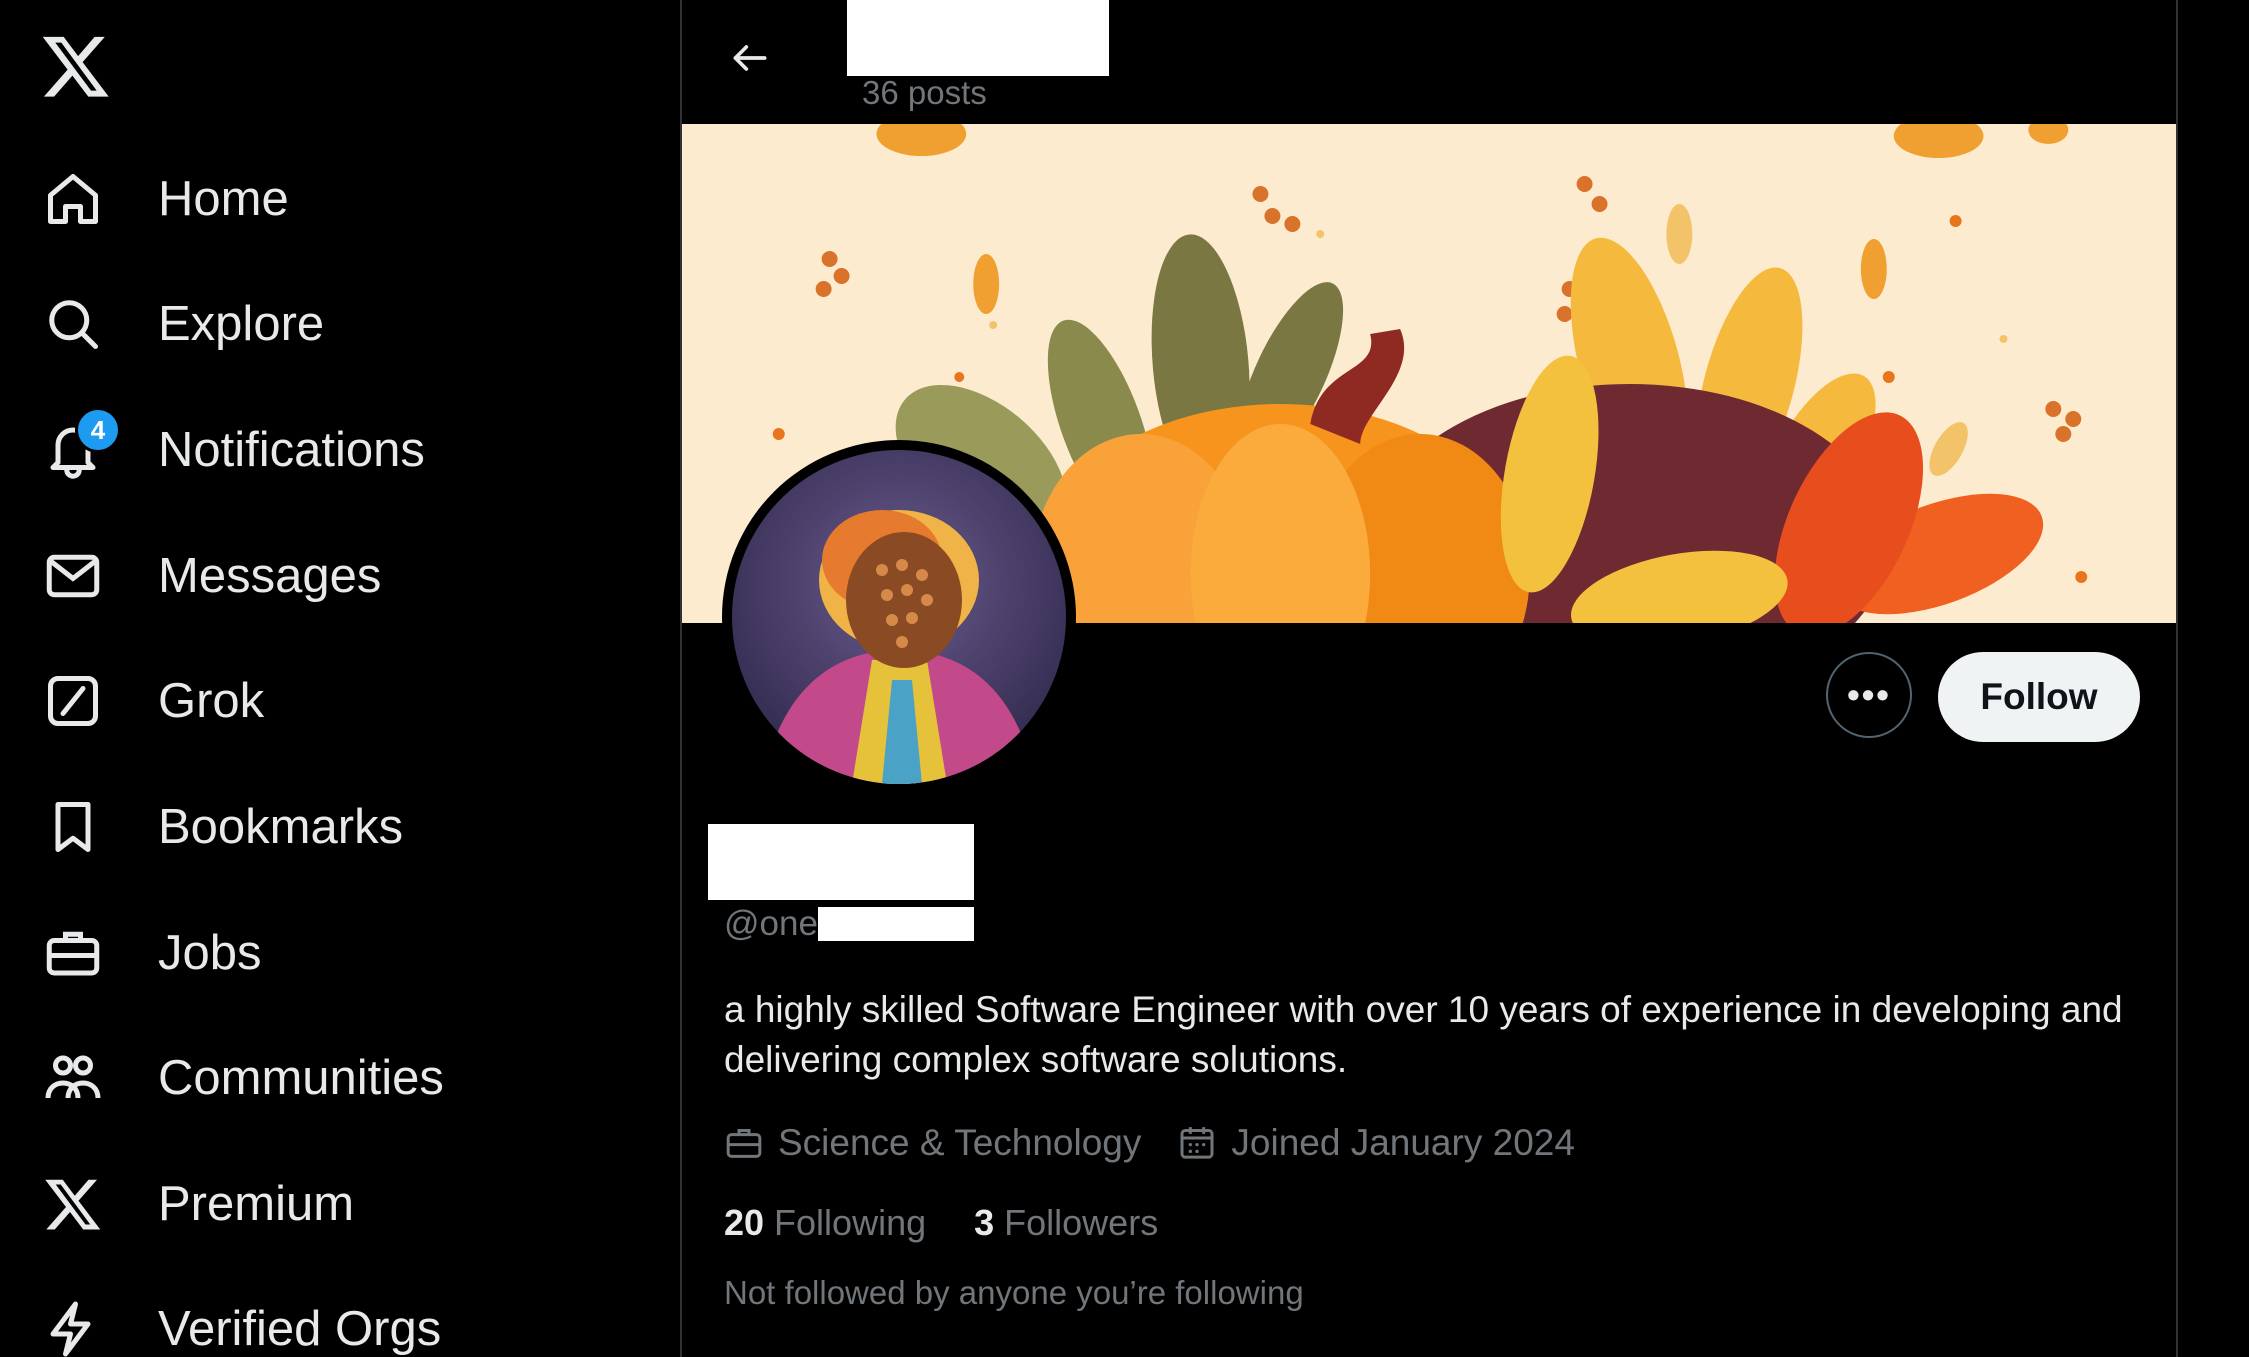 Image resolution: width=2249 pixels, height=1357 pixels. I want to click on people-icon, so click(73, 1078).